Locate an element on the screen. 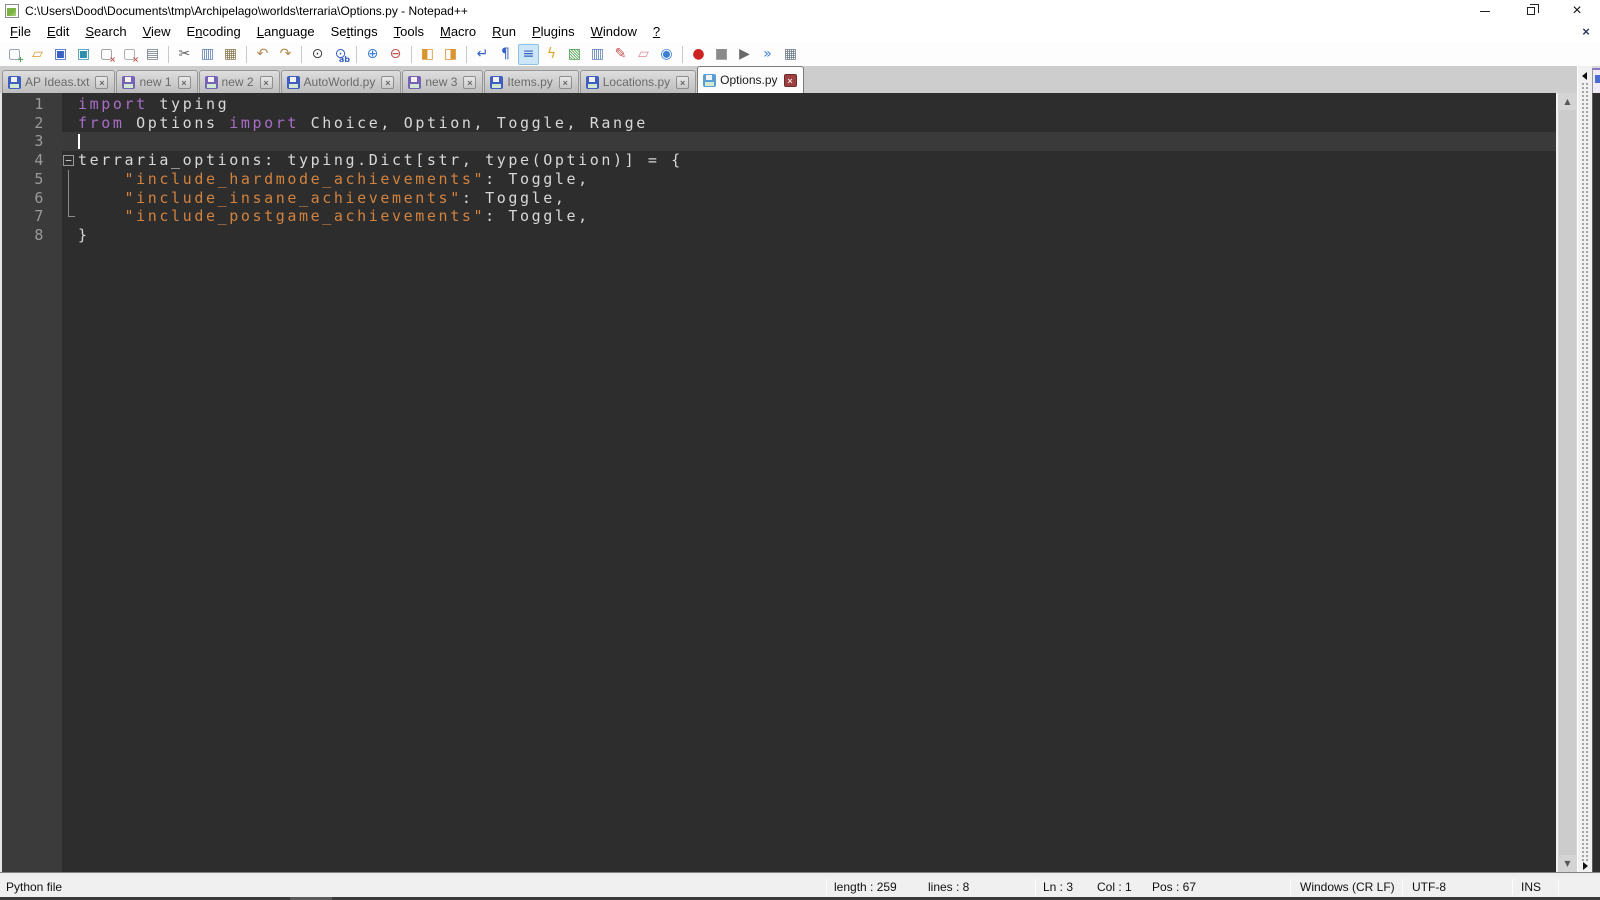 The width and height of the screenshot is (1600, 900). restore-button is located at coordinates (1531, 11).